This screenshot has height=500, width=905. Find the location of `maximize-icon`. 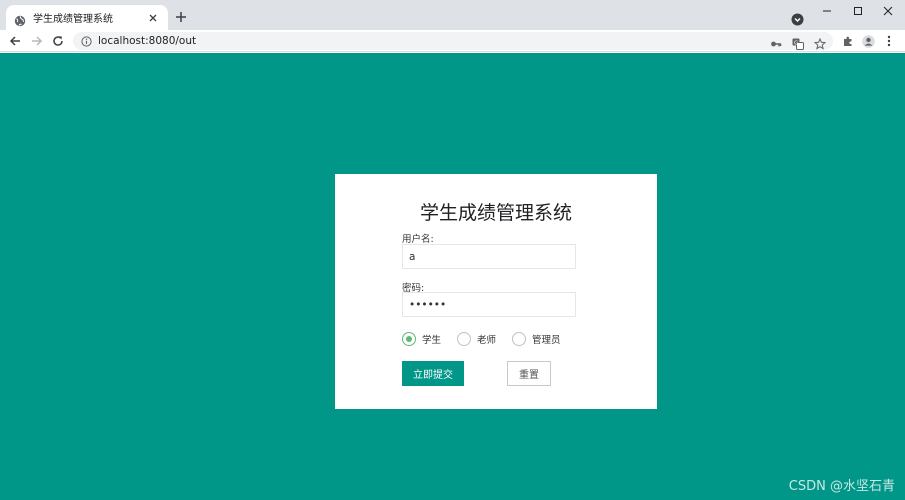

maximize-icon is located at coordinates (858, 11).